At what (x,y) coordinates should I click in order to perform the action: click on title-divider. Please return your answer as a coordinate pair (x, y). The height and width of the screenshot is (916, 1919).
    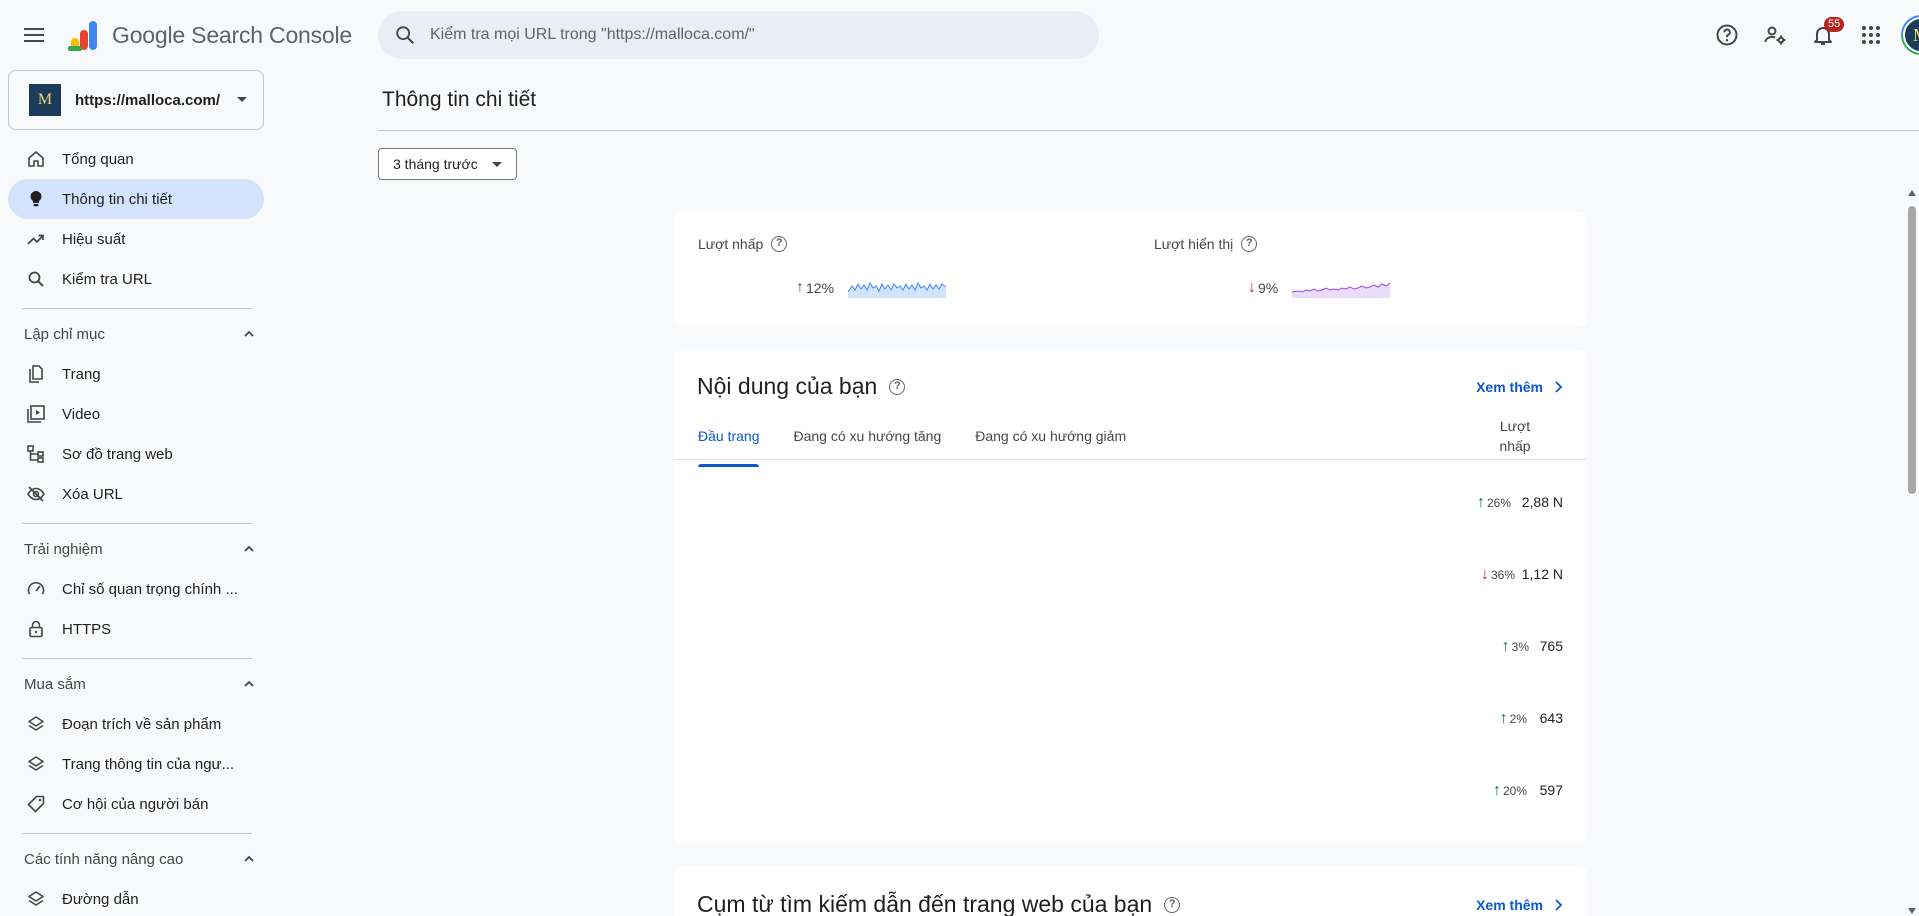
    Looking at the image, I should click on (1148, 130).